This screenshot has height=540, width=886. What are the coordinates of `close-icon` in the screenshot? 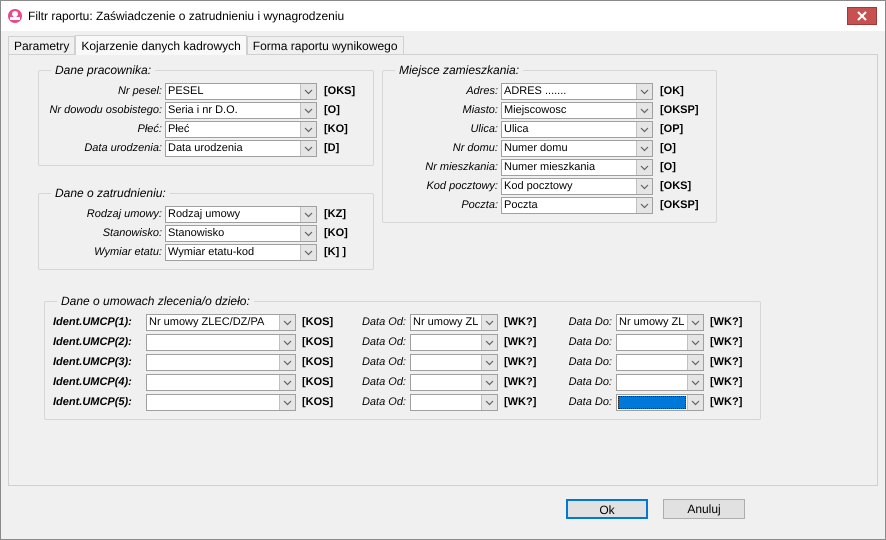 It's located at (862, 16).